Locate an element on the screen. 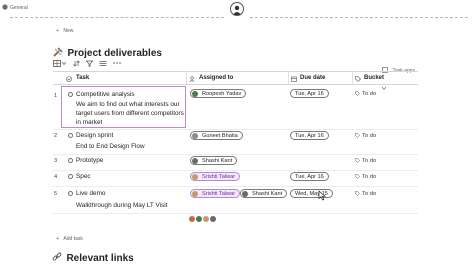 The height and width of the screenshot is (266, 474). assignee-summary is located at coordinates (209, 220).